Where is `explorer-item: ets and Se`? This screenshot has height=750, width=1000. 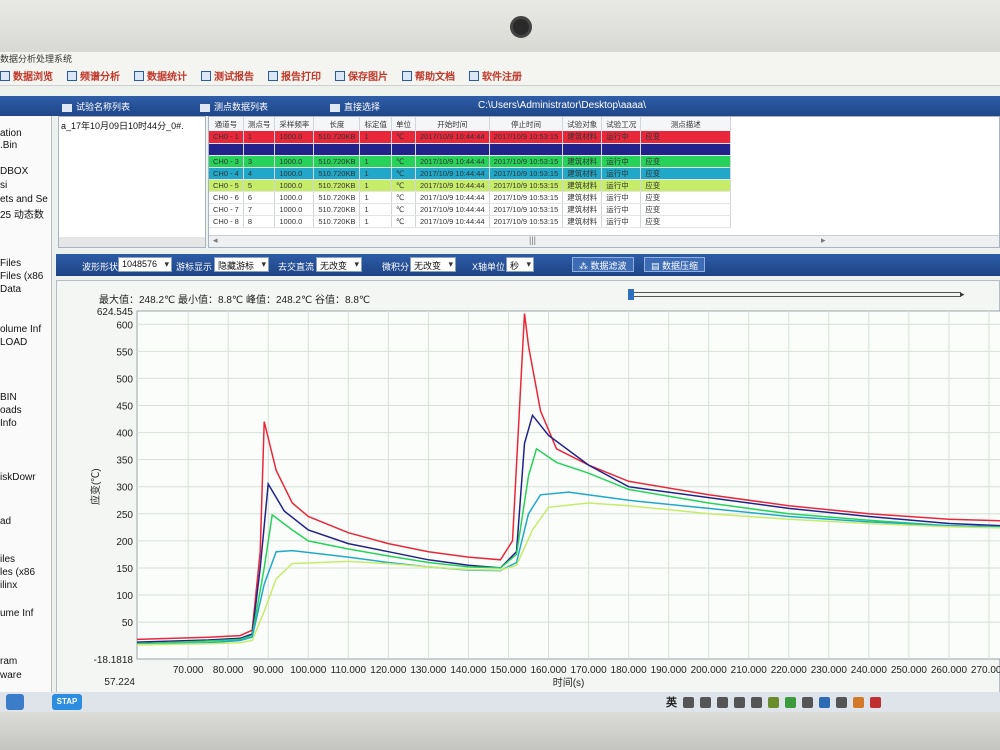
explorer-item: ets and Se is located at coordinates (24, 199).